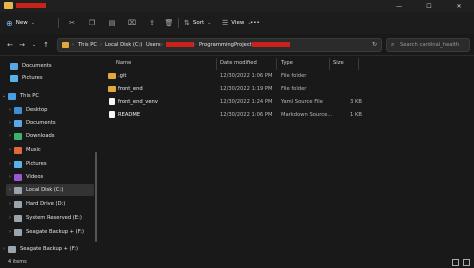 This screenshot has height=268, width=474. Describe the element at coordinates (112, 23) in the screenshot. I see `paste-icon: ▤` at that location.